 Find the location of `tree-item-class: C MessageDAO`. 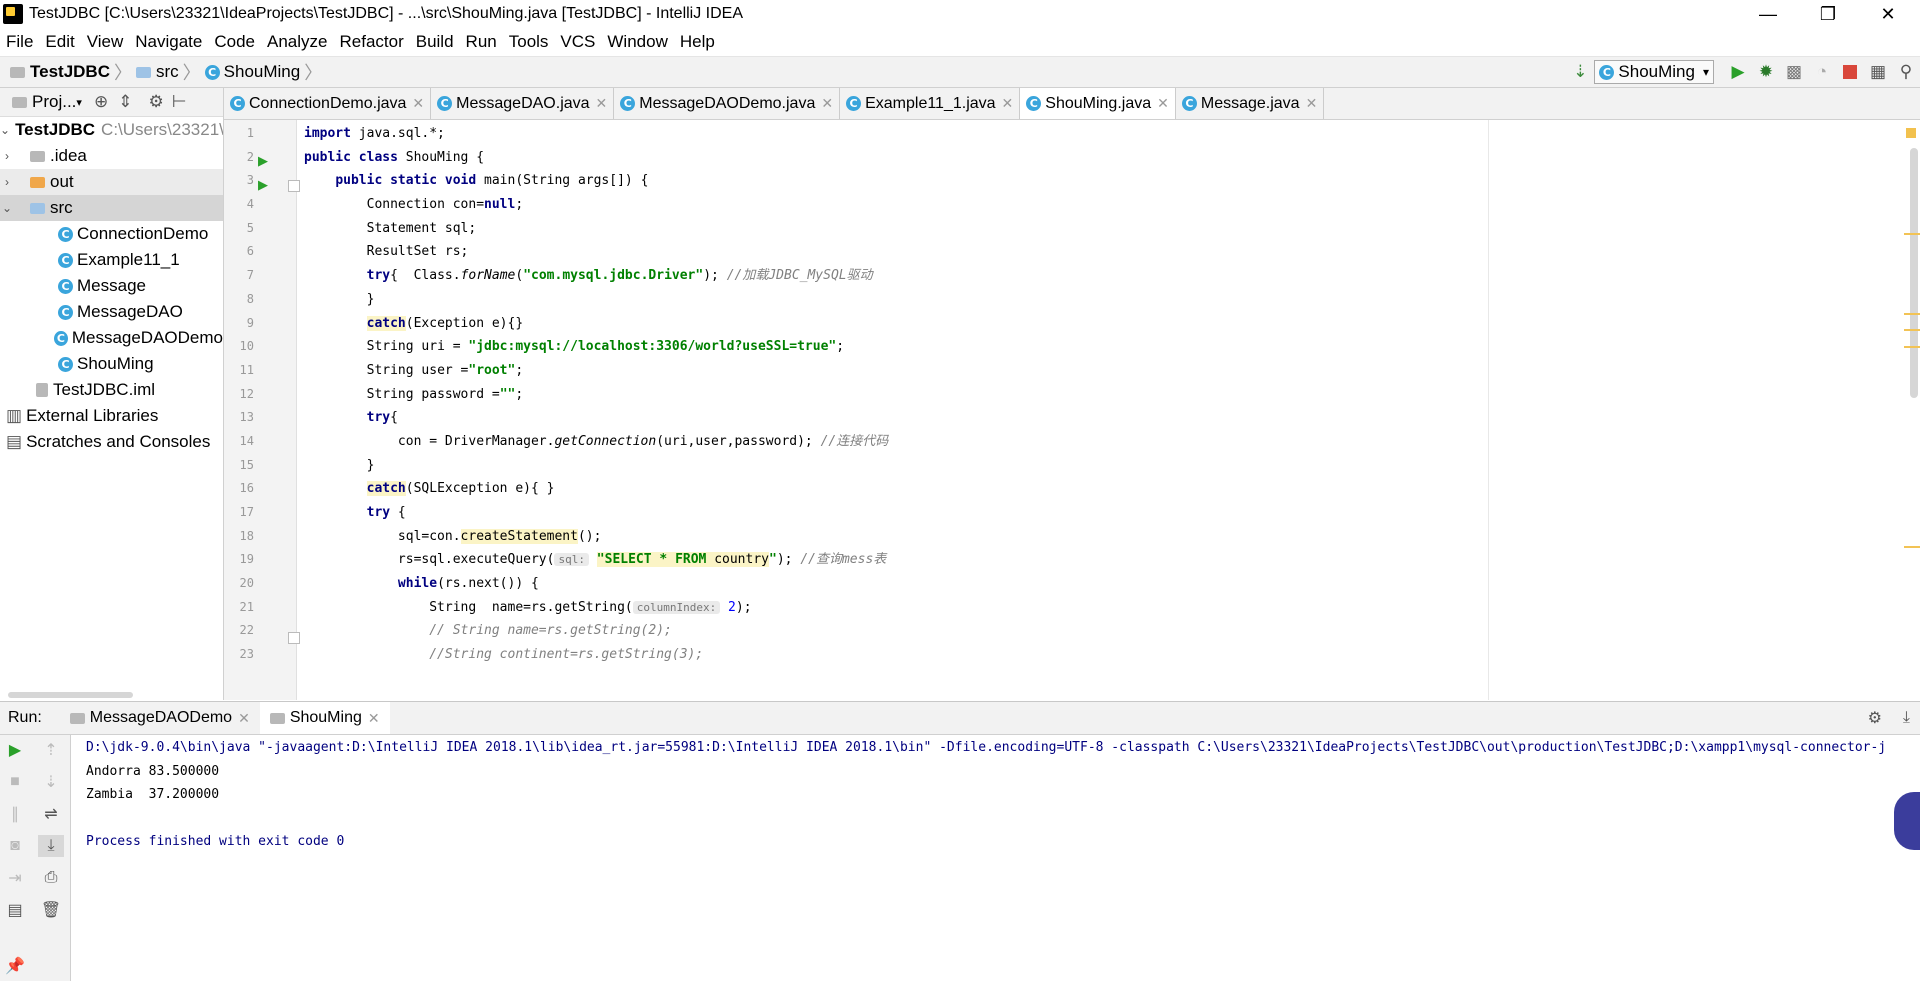

tree-item-class: C MessageDAO is located at coordinates (111, 312).